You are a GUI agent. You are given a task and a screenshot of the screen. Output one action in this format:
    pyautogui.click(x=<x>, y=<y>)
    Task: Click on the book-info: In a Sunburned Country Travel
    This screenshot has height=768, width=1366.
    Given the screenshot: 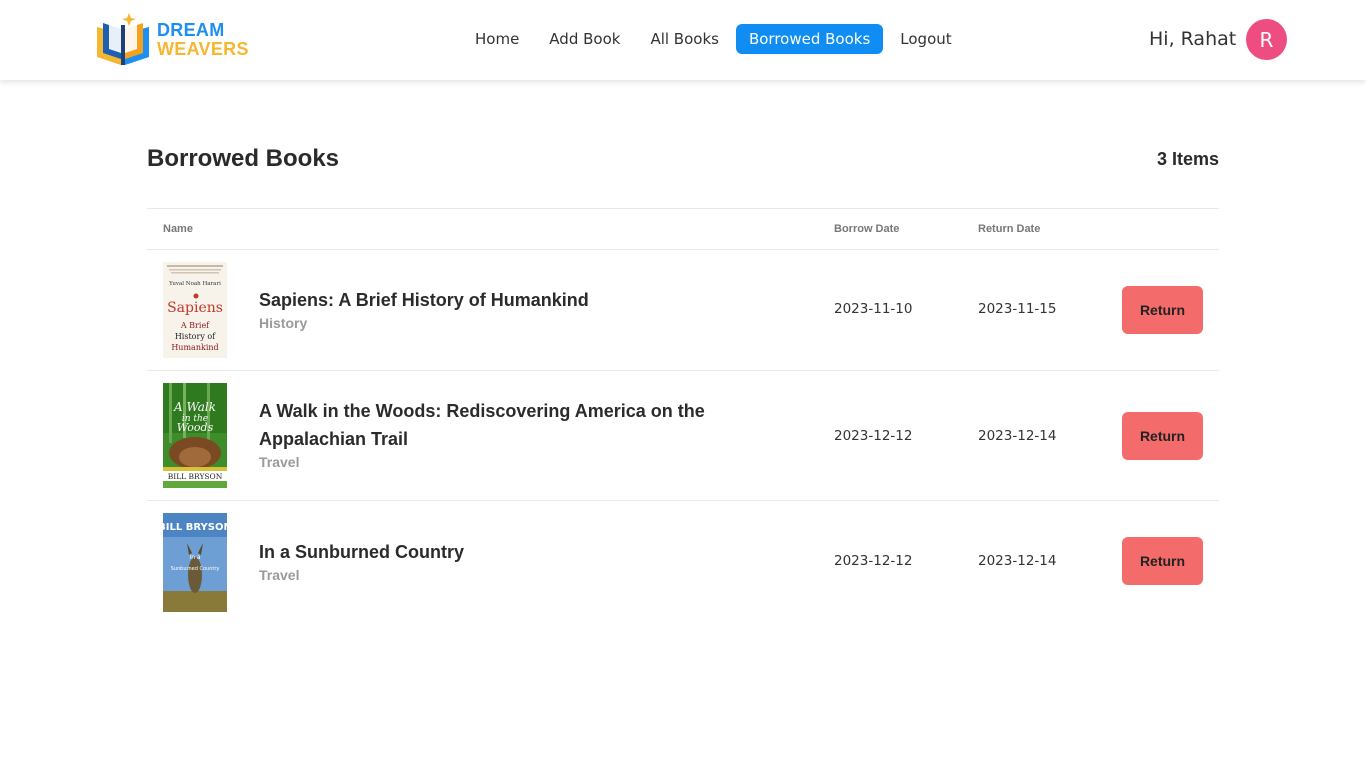 What is the action you would take?
    pyautogui.click(x=361, y=560)
    